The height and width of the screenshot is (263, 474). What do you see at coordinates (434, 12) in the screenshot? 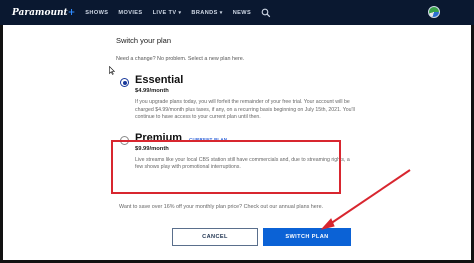
I see `avatar` at bounding box center [434, 12].